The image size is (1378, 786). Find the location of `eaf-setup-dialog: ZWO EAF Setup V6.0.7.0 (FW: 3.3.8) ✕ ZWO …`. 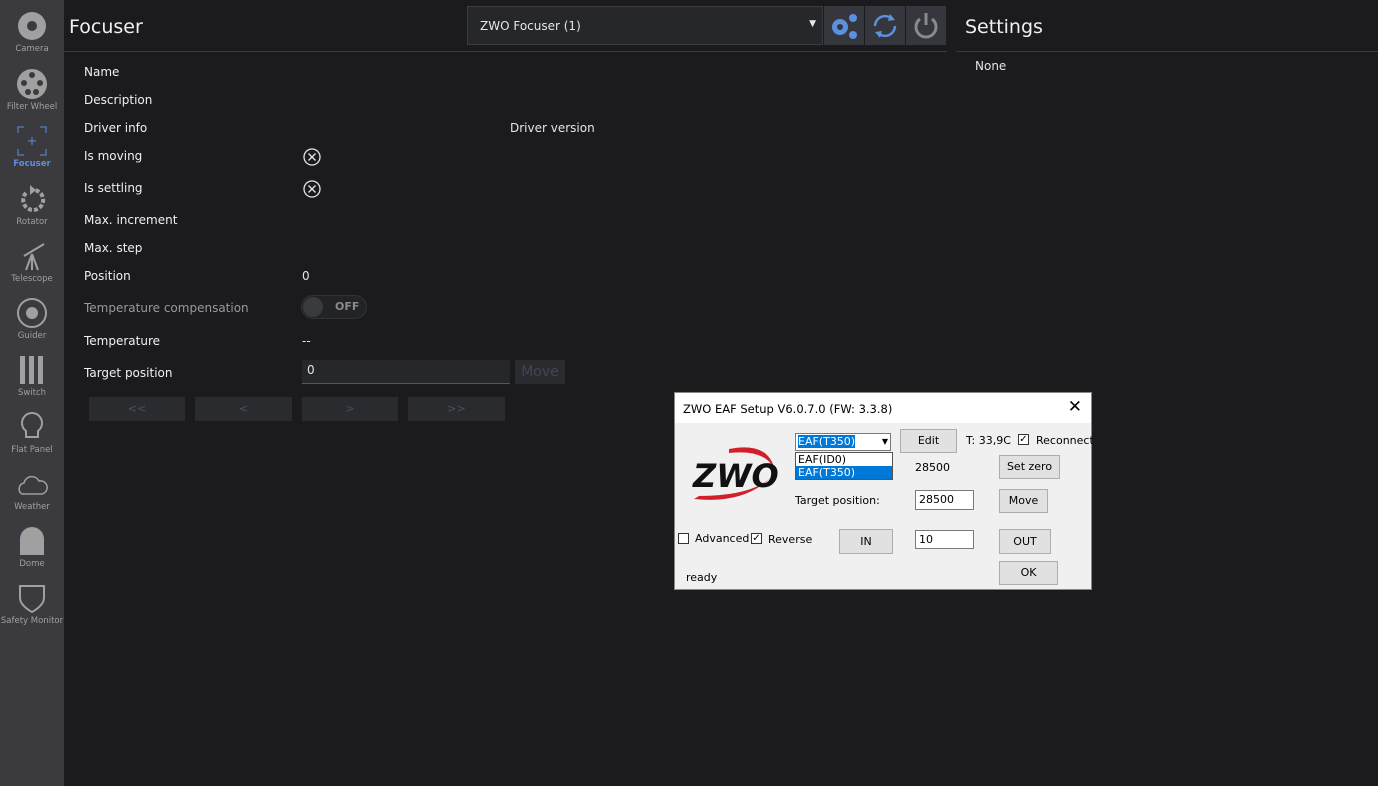

eaf-setup-dialog: ZWO EAF Setup V6.0.7.0 (FW: 3.3.8) ✕ ZWO … is located at coordinates (884, 491).